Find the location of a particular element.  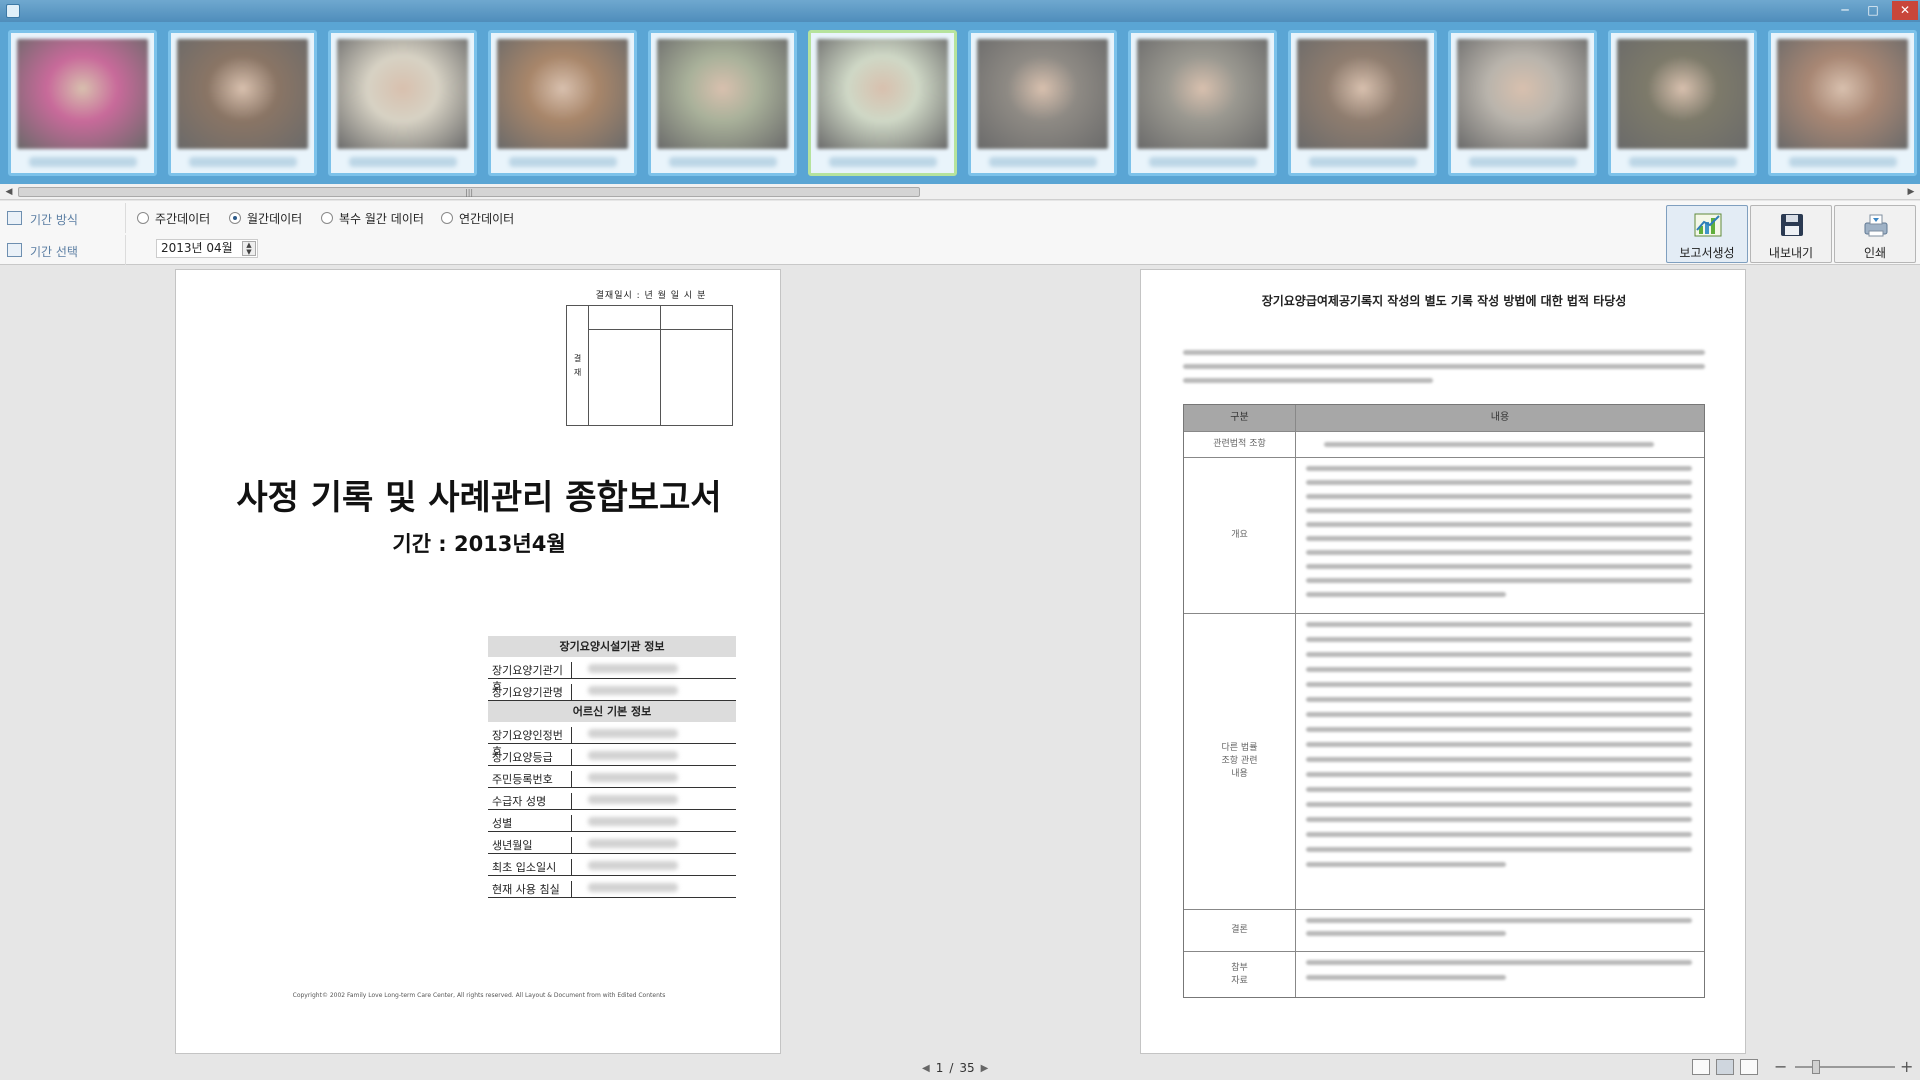

period-select-icon is located at coordinates (14, 250).